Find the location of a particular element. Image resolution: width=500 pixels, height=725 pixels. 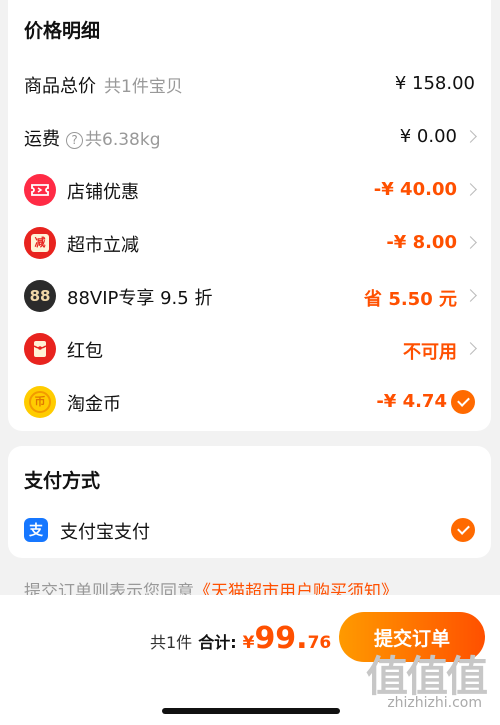

price-details-title: 价格明细 is located at coordinates (62, 31).